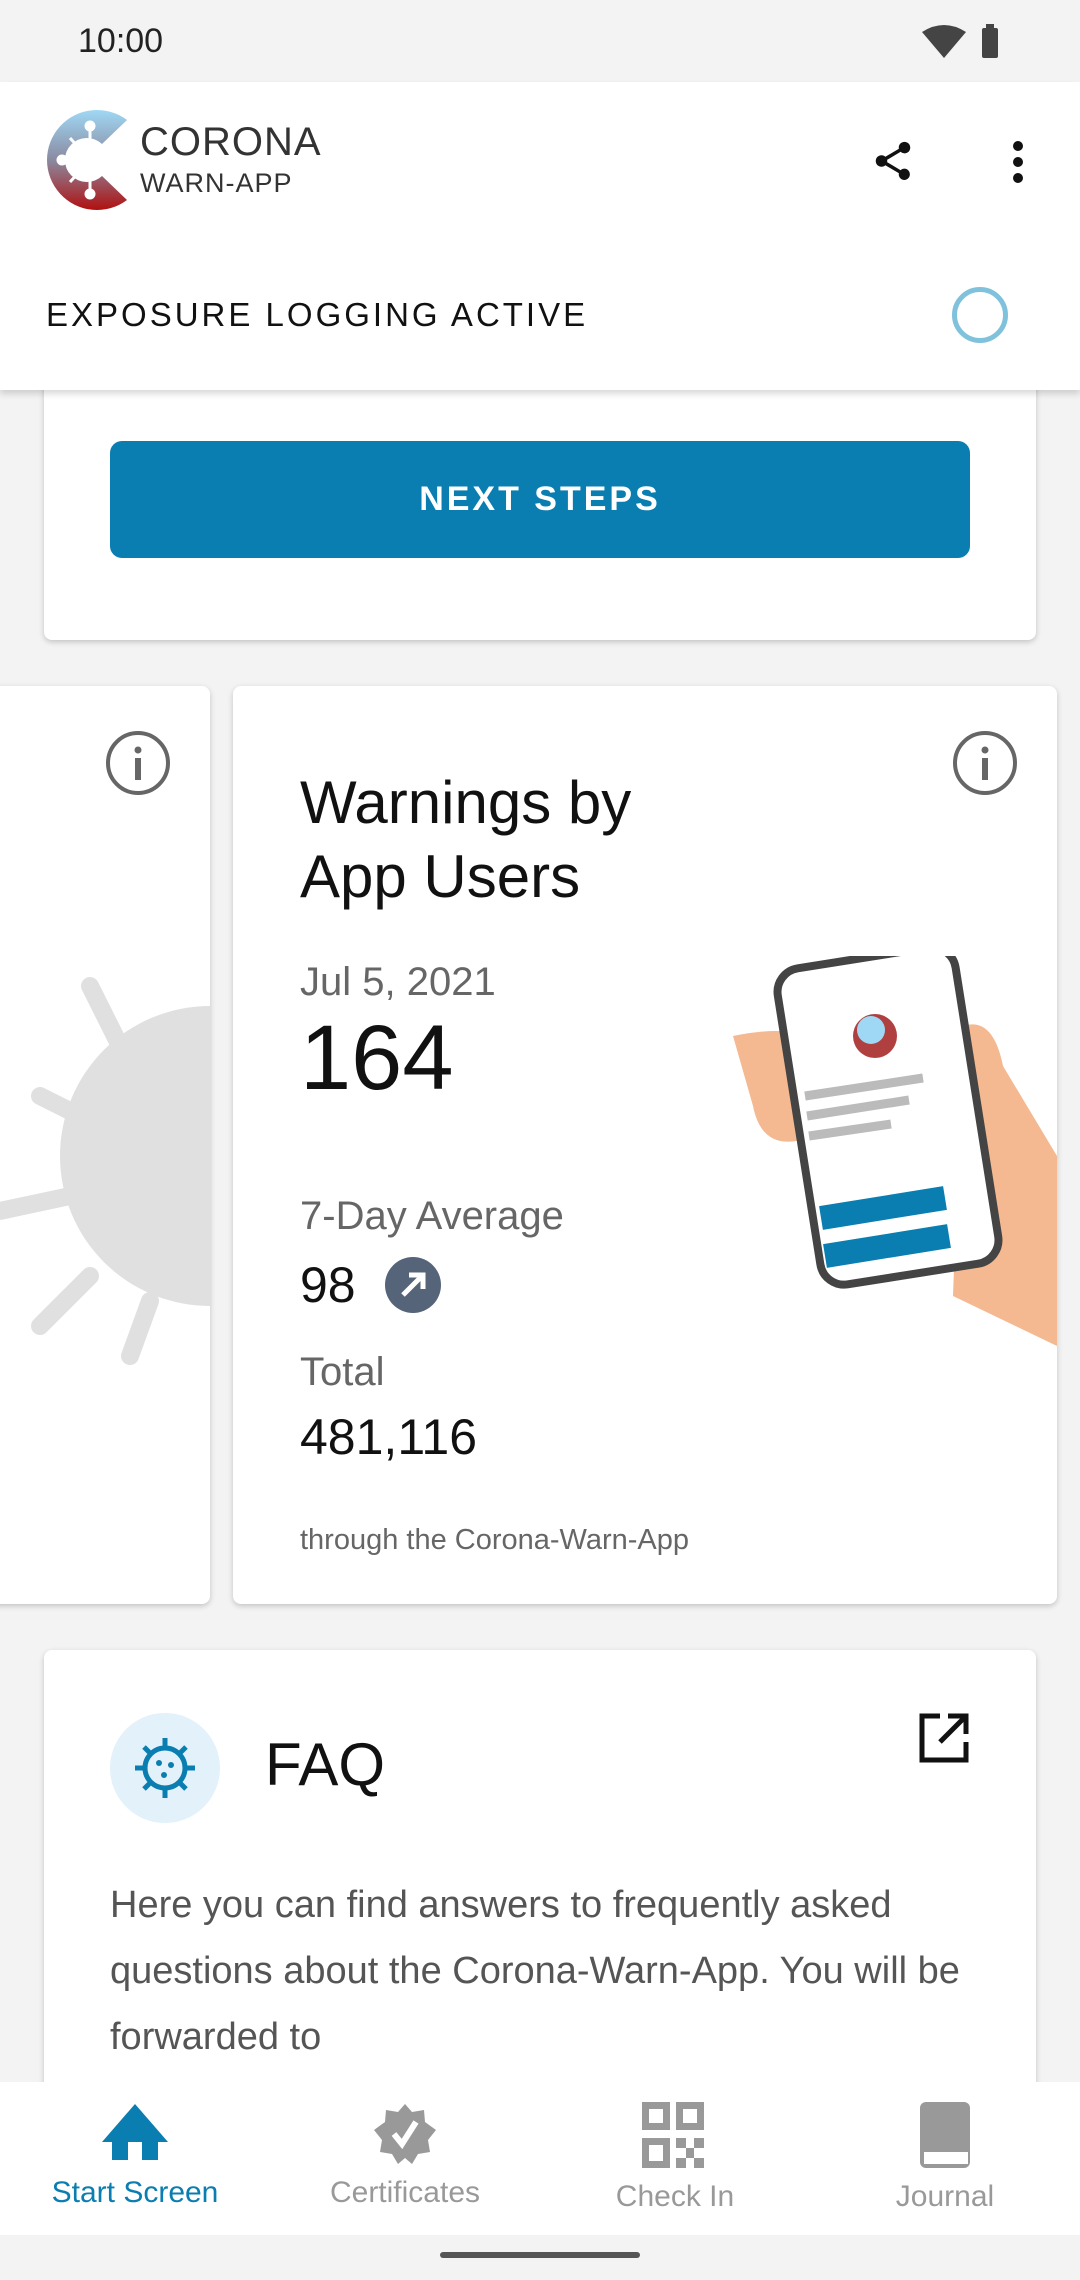  Describe the element at coordinates (317, 315) in the screenshot. I see `exposure-logging-status: EXPOSURE LOGGING ACTIVE` at that location.